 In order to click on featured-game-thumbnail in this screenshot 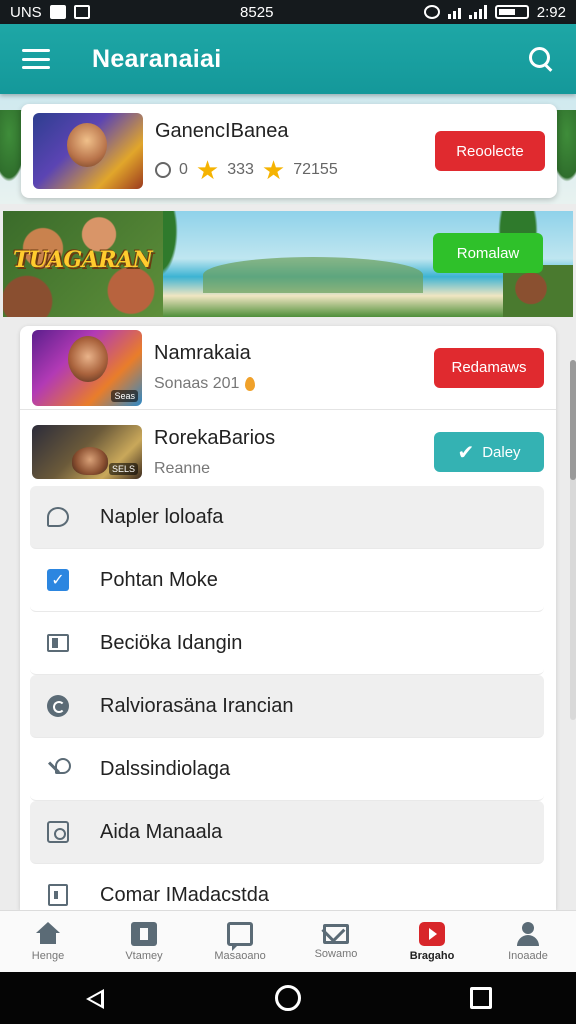, I will do `click(88, 151)`.